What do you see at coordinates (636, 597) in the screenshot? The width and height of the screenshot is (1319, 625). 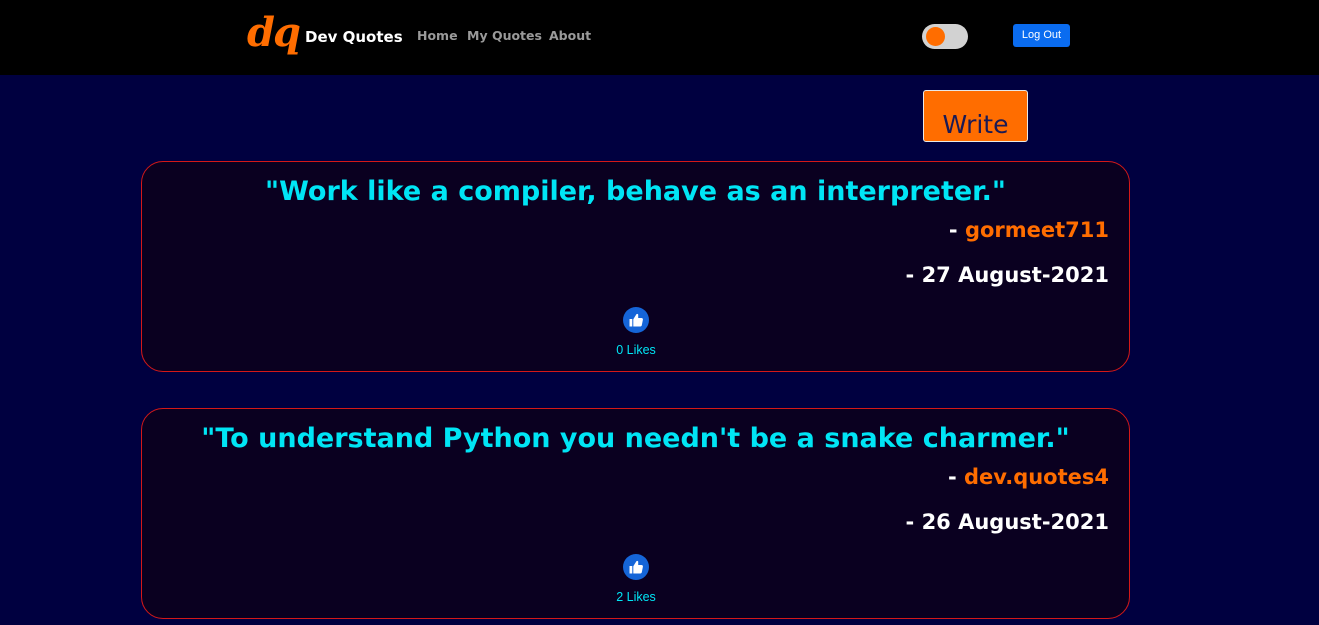 I see `like-count: 2 Likes` at bounding box center [636, 597].